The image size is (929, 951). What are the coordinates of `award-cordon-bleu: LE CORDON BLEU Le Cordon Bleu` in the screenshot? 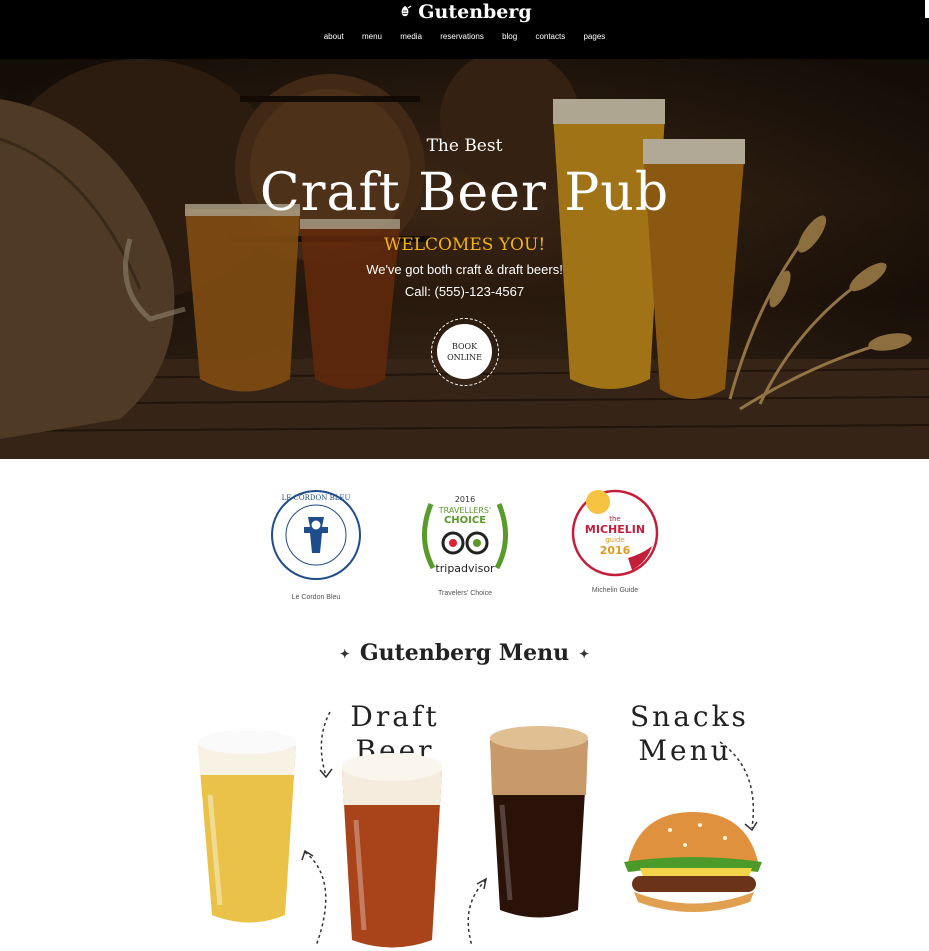 It's located at (316, 544).